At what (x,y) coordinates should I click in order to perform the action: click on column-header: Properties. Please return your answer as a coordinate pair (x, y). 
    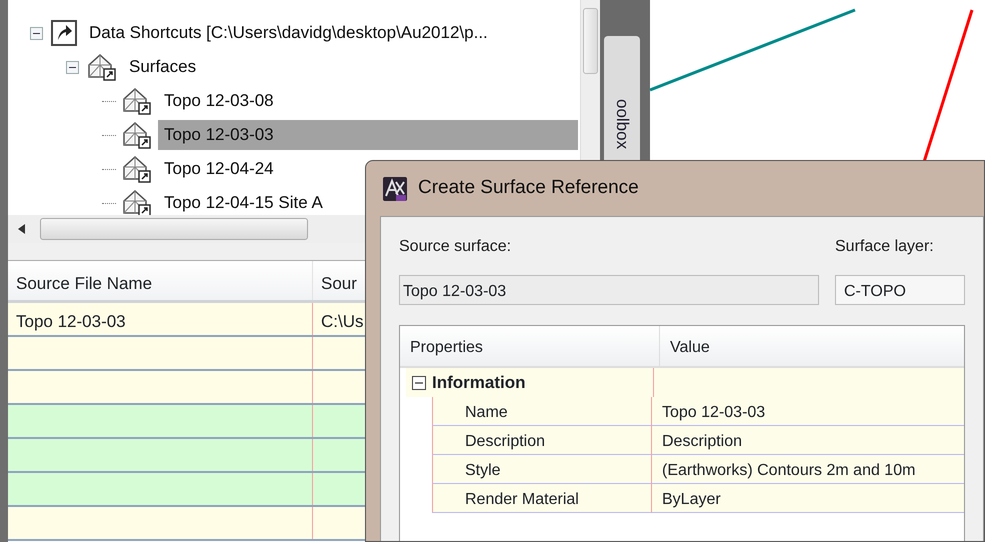
    Looking at the image, I should click on (530, 346).